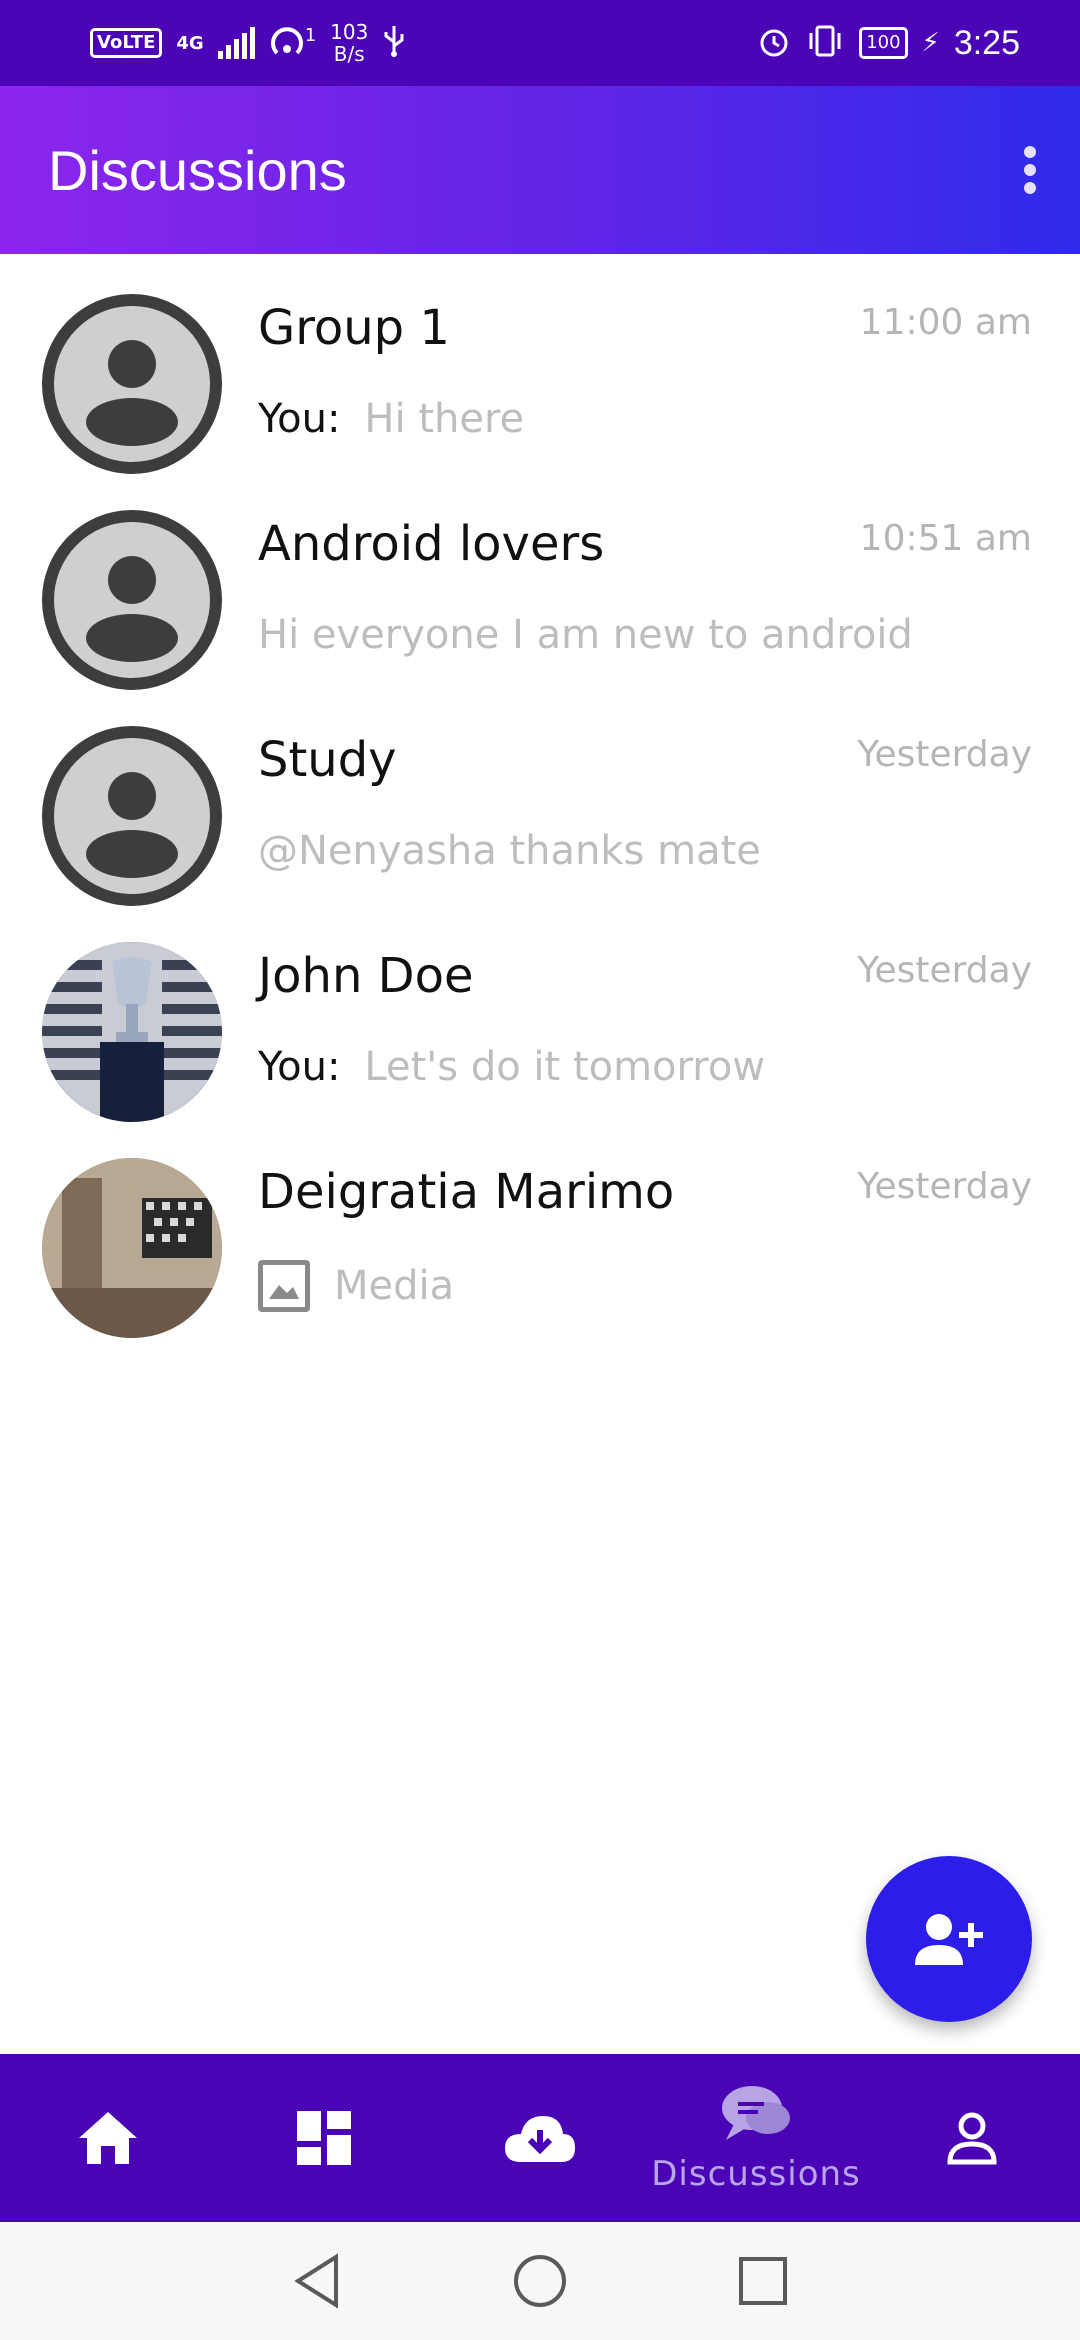 Image resolution: width=1080 pixels, height=2340 pixels. What do you see at coordinates (756, 2113) in the screenshot?
I see `discussions-icon` at bounding box center [756, 2113].